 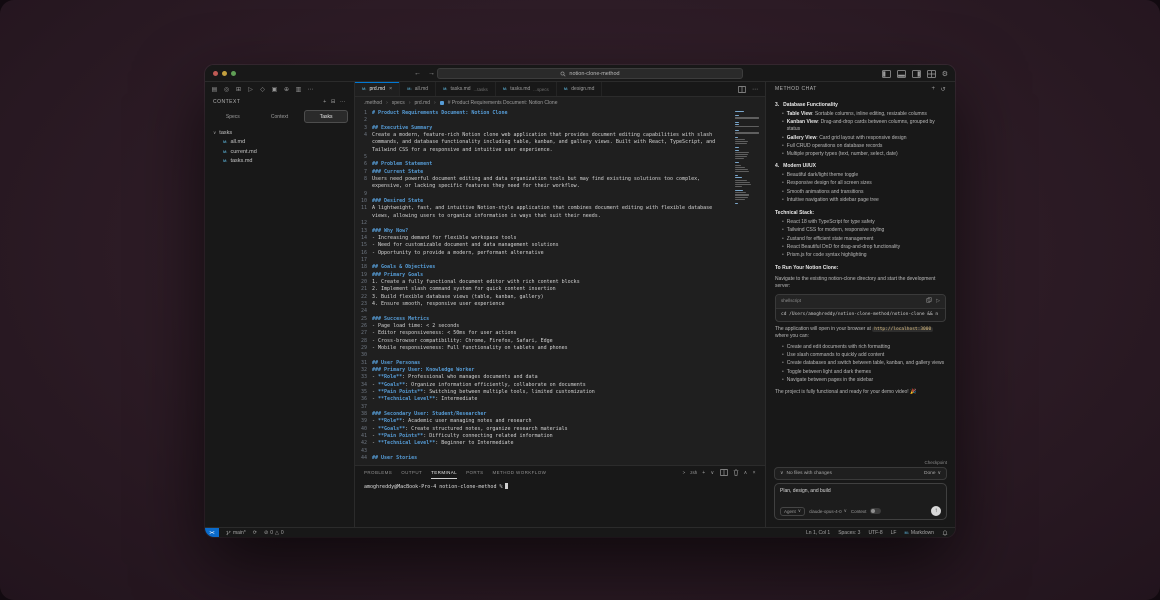 I want to click on command-center-search: notion-clone-method, so click(x=590, y=73).